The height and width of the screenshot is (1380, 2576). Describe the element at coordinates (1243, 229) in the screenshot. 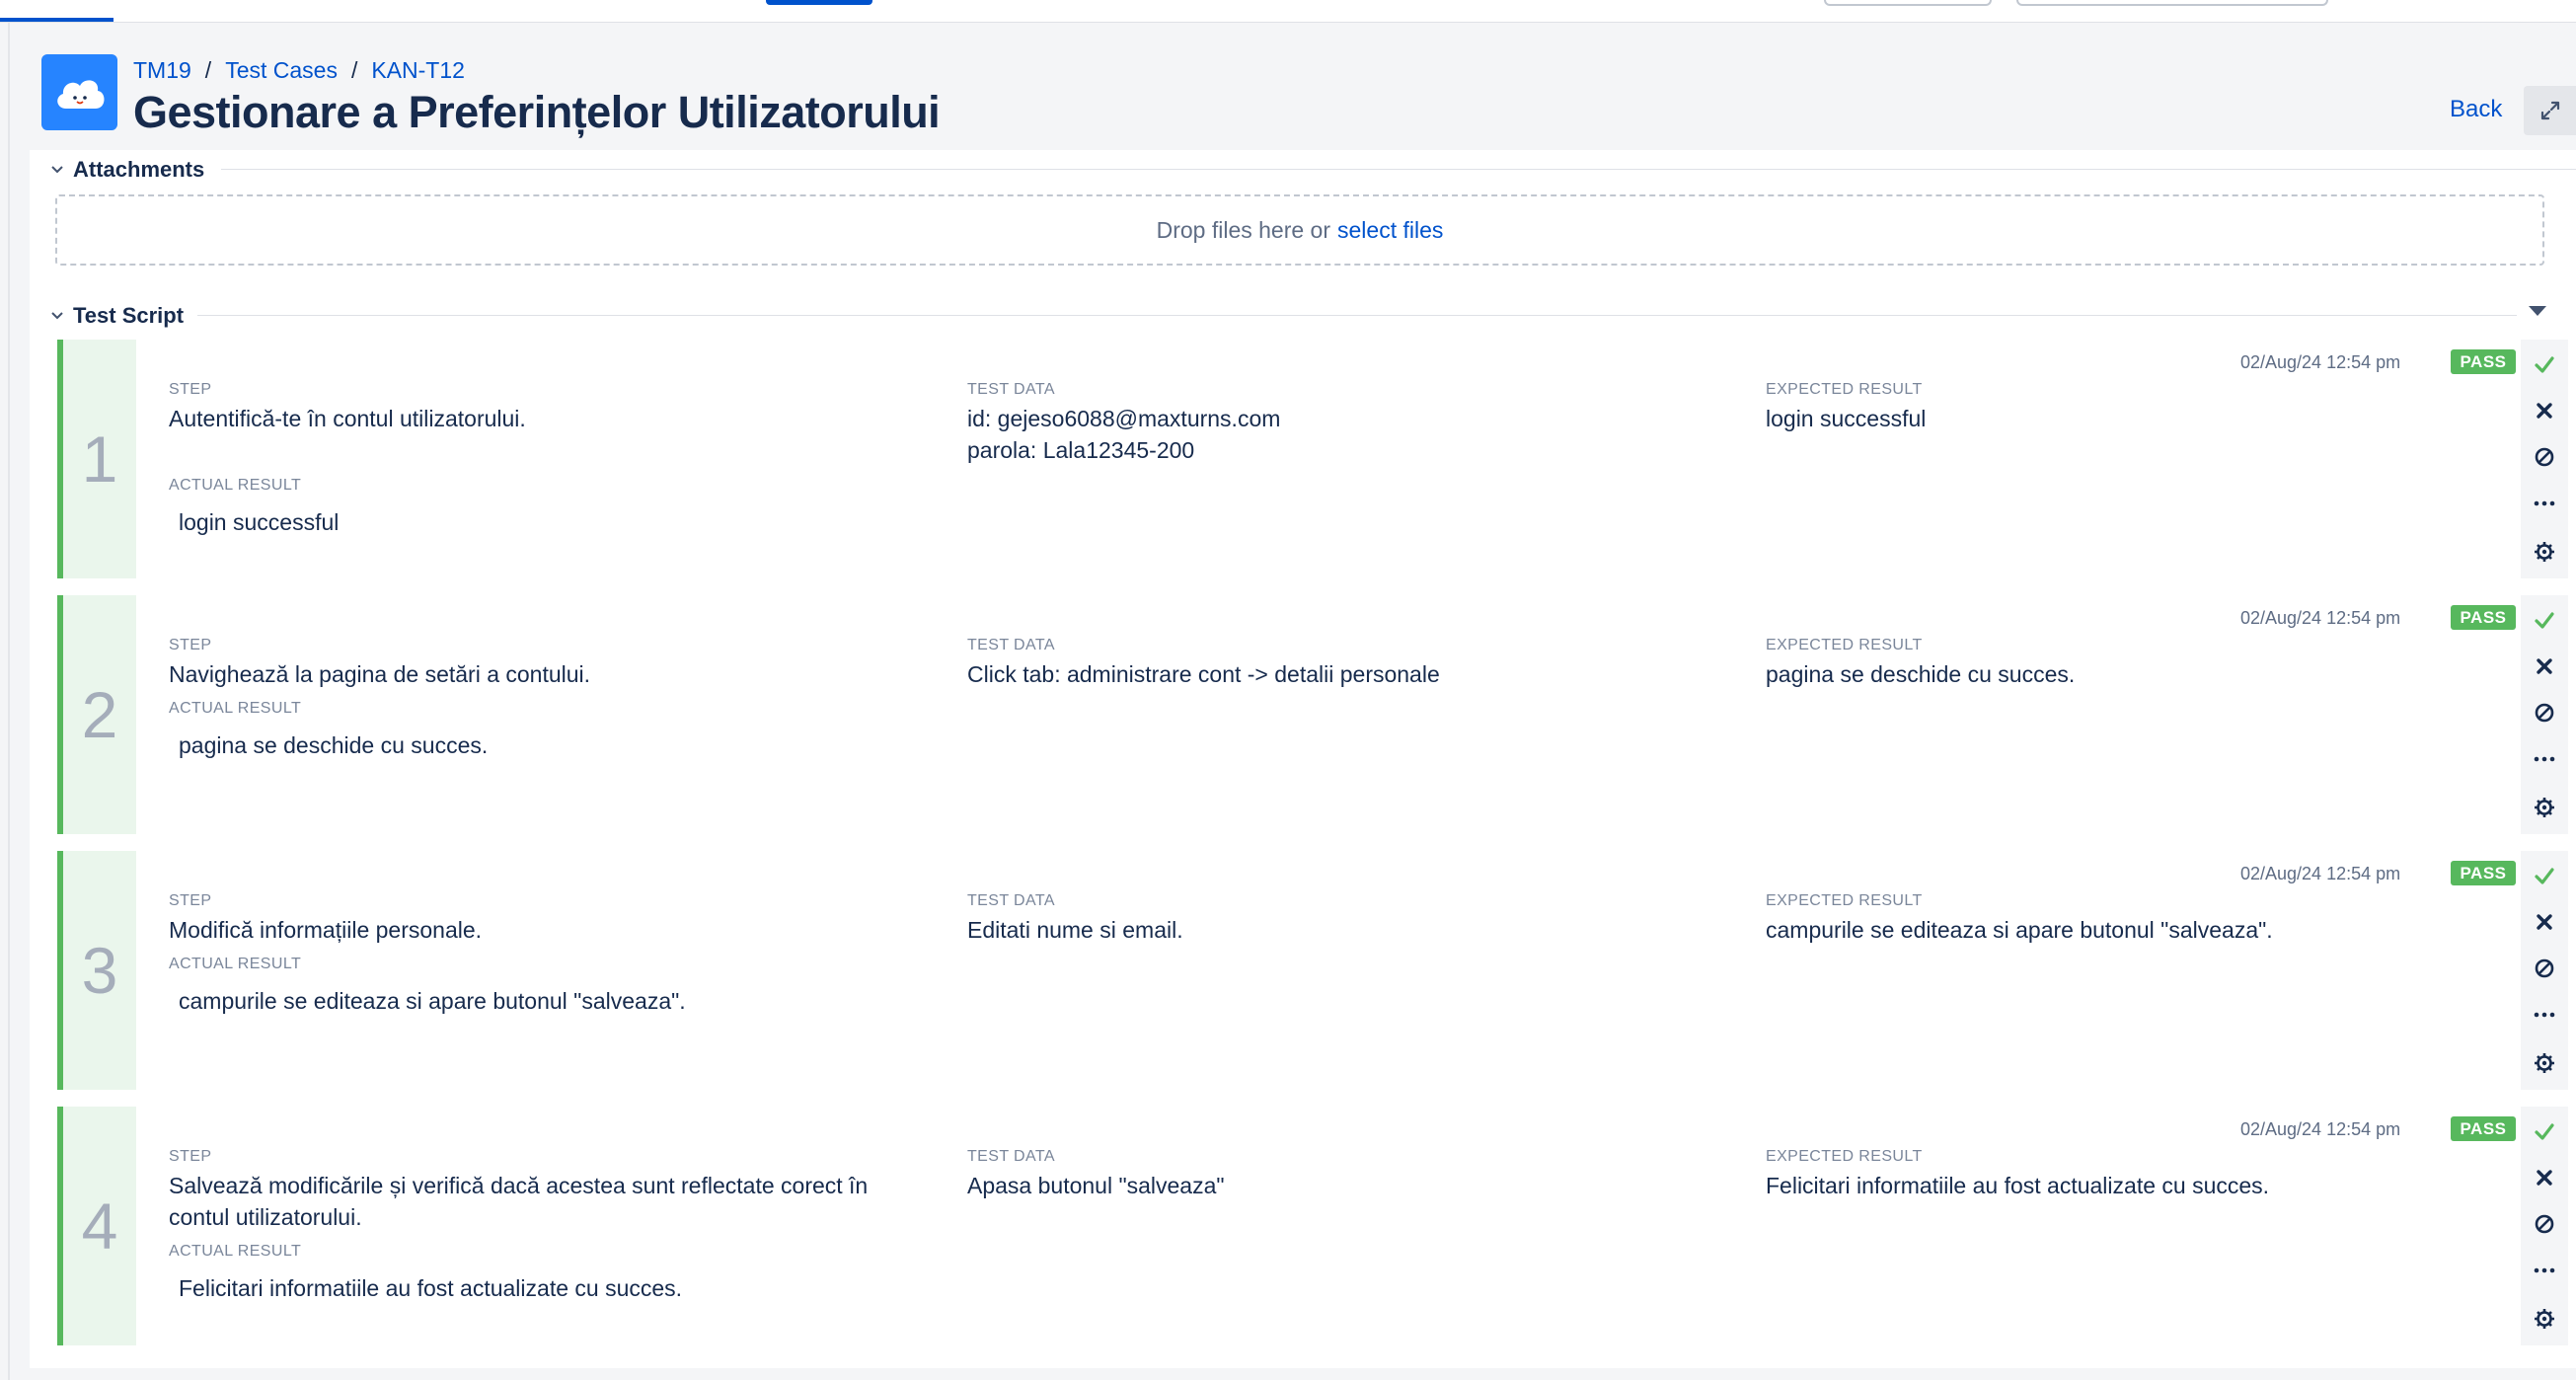

I see `dropzone-text: Drop files here or` at that location.